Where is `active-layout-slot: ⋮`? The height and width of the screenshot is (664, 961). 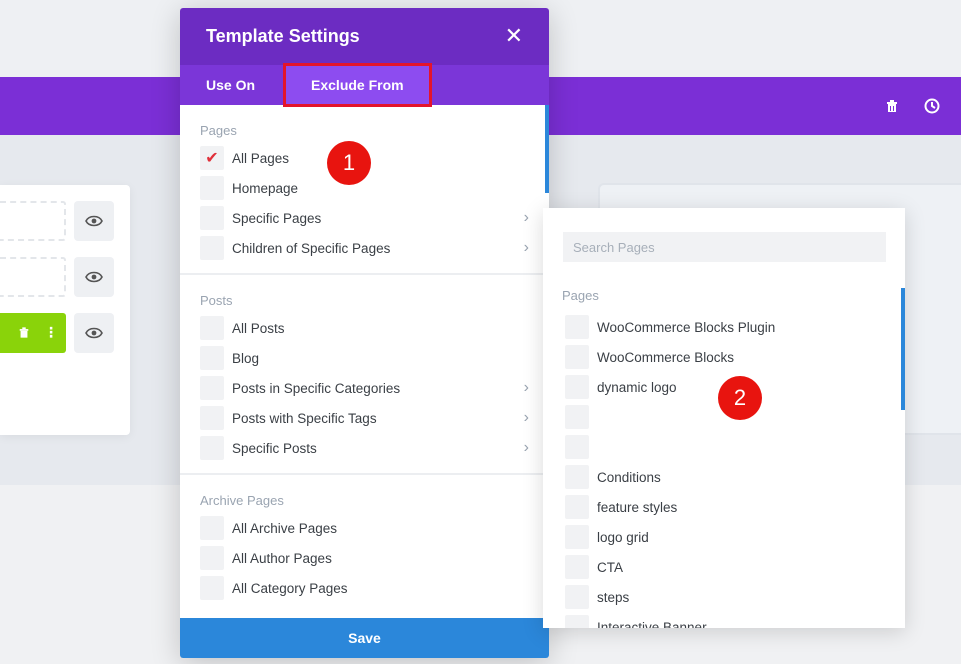 active-layout-slot: ⋮ is located at coordinates (33, 333).